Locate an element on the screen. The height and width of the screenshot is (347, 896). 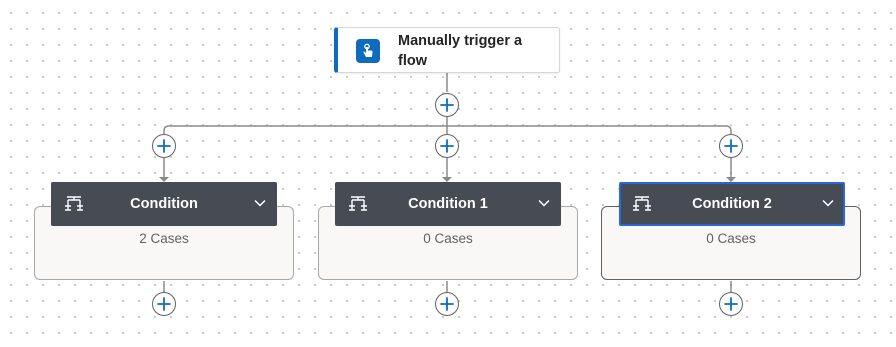
condition-title: Condition is located at coordinates (164, 204).